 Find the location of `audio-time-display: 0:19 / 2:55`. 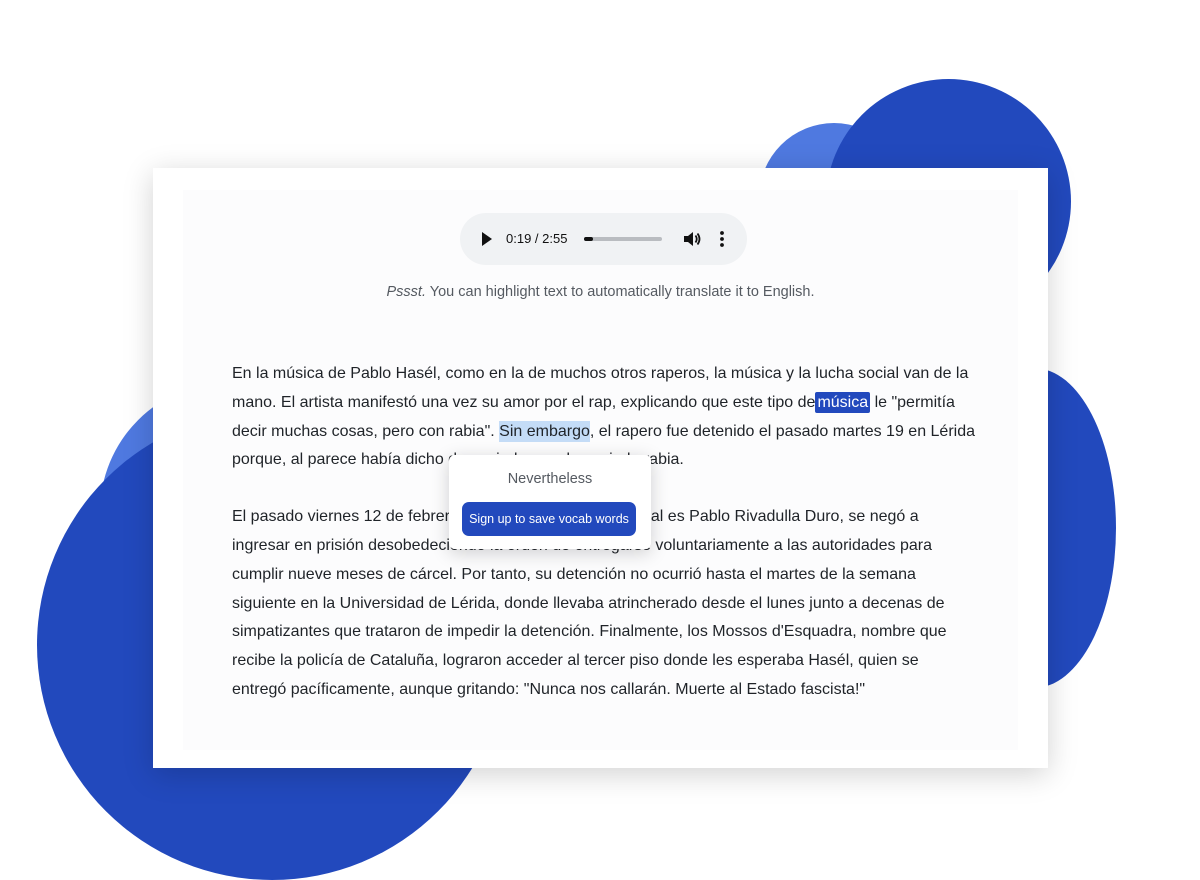

audio-time-display: 0:19 / 2:55 is located at coordinates (537, 238).